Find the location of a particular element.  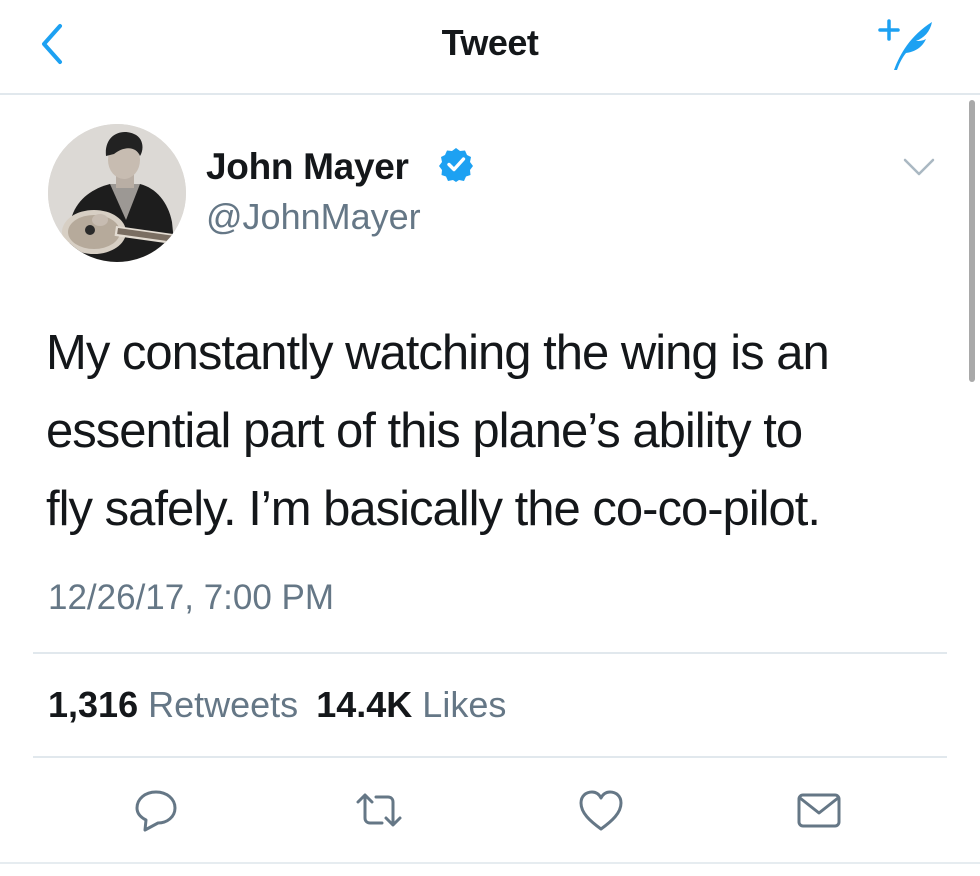

engagement-stats: 1,316 Retweets 14.4K Likes is located at coordinates (277, 705).